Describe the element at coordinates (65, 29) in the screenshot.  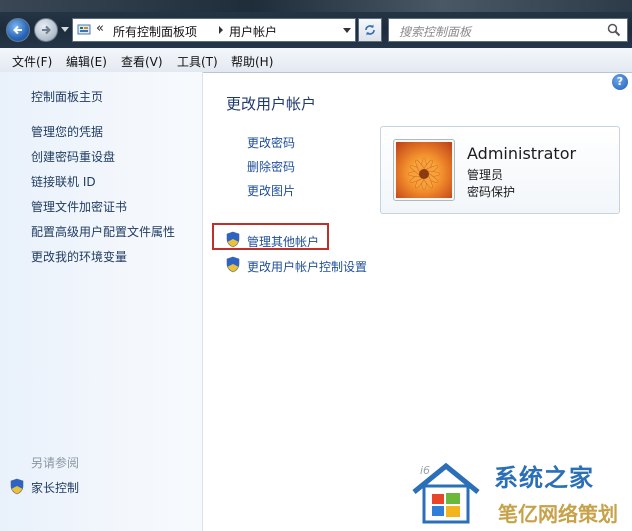
I see `recent-pages-dropdown` at that location.